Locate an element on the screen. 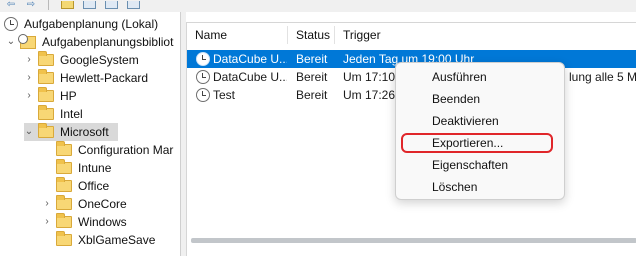  tree-item-microsoft: ⌄ Microsoft is located at coordinates (71, 132).